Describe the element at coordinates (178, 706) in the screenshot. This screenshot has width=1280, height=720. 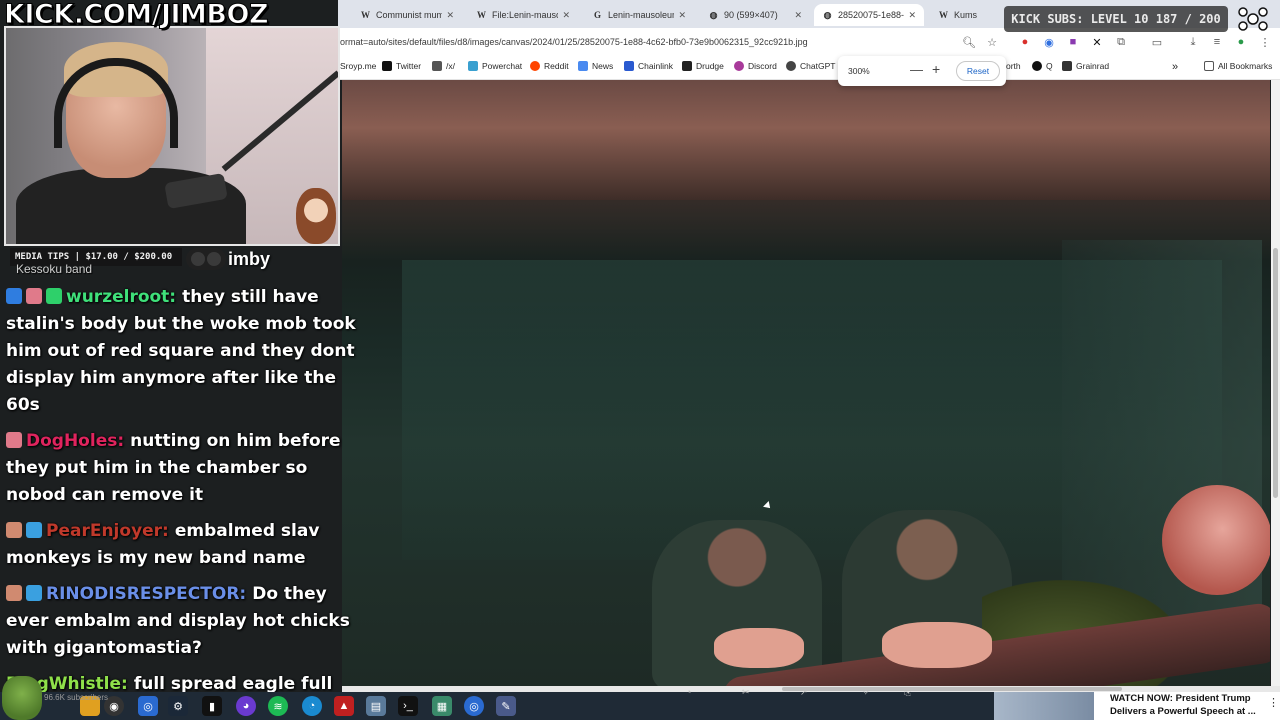
I see `steam-icon: ⚙` at that location.